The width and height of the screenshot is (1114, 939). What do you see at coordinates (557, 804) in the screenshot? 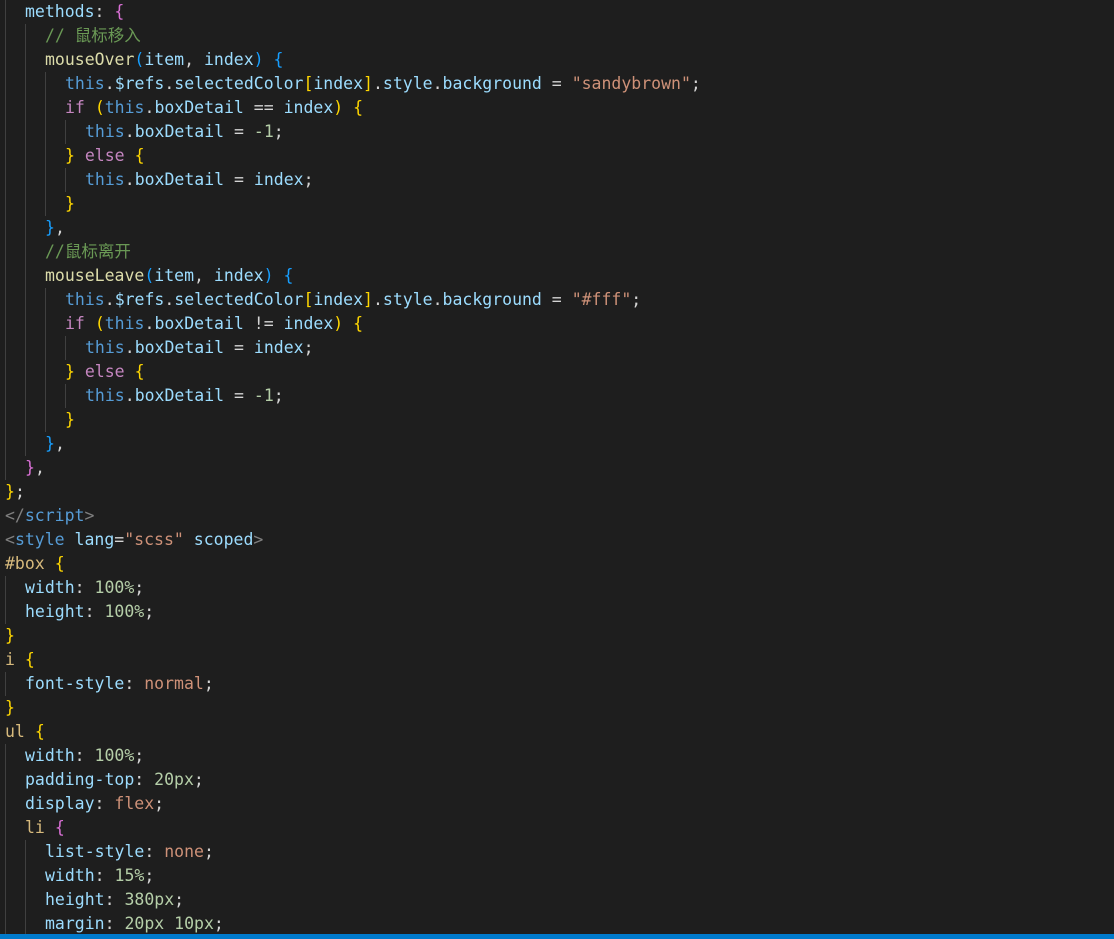
I see `code-line: display: flex;` at bounding box center [557, 804].